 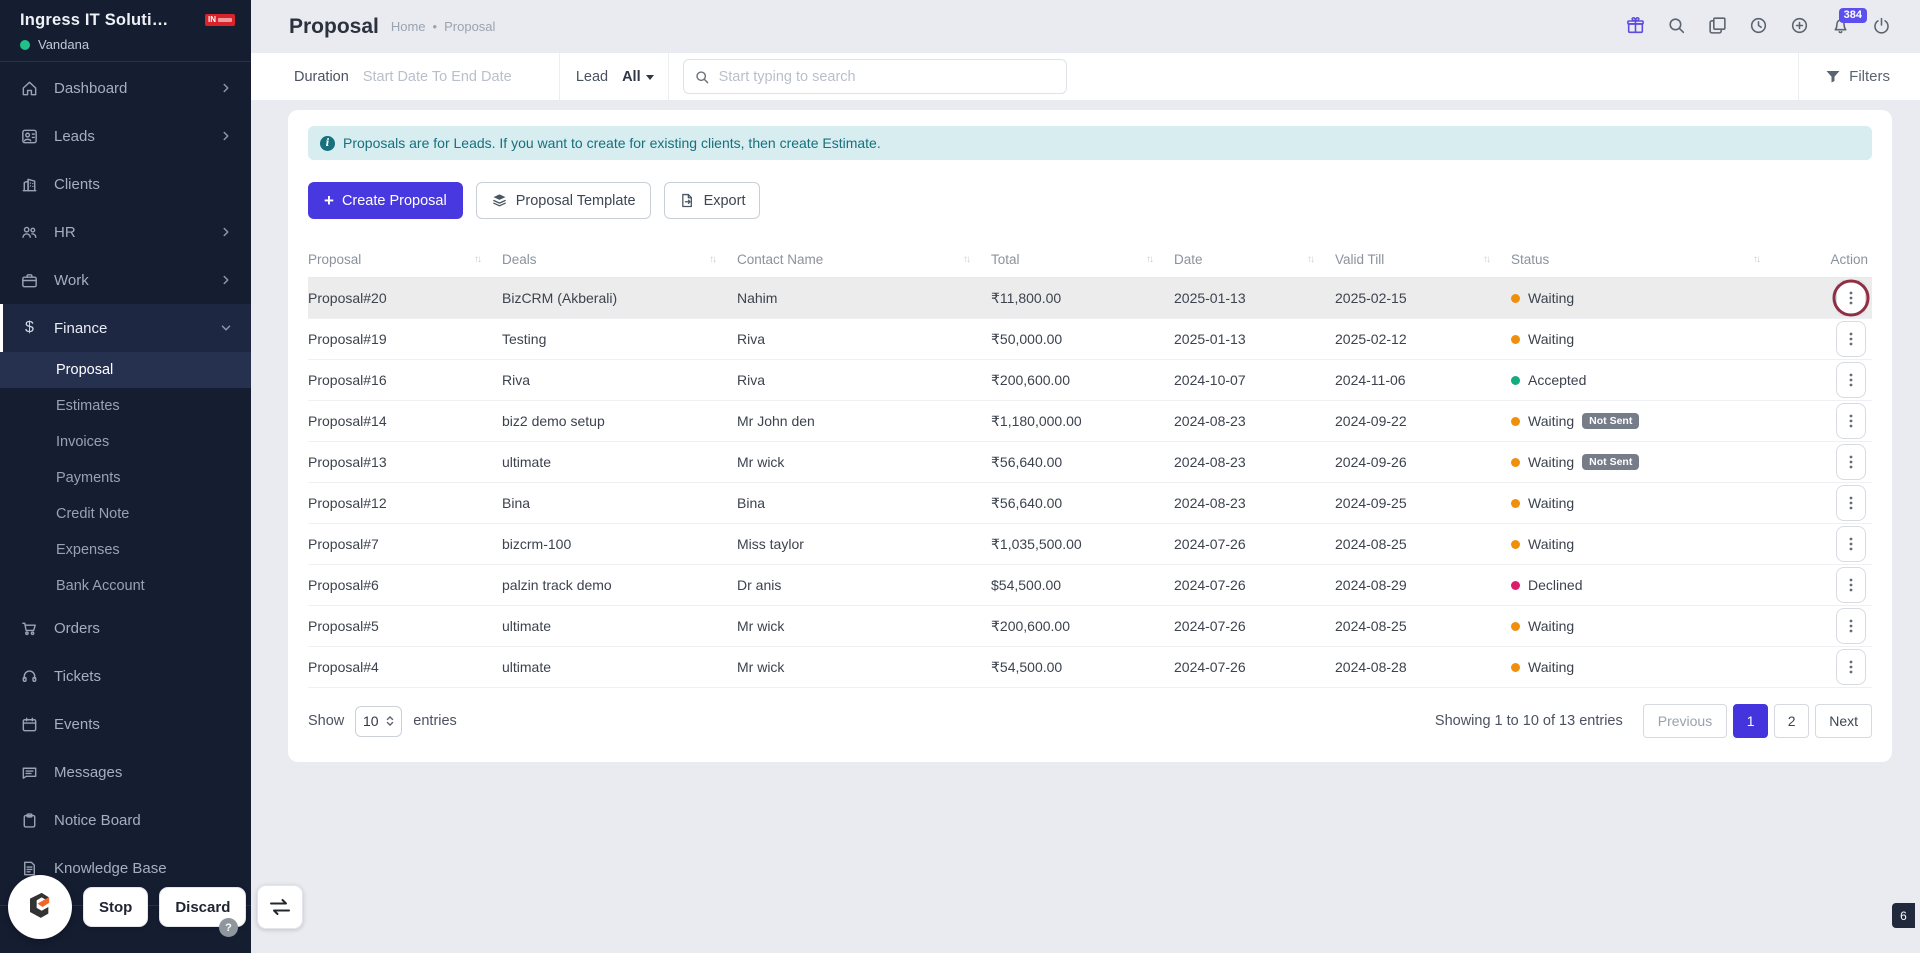 I want to click on export-button: Export, so click(x=712, y=200).